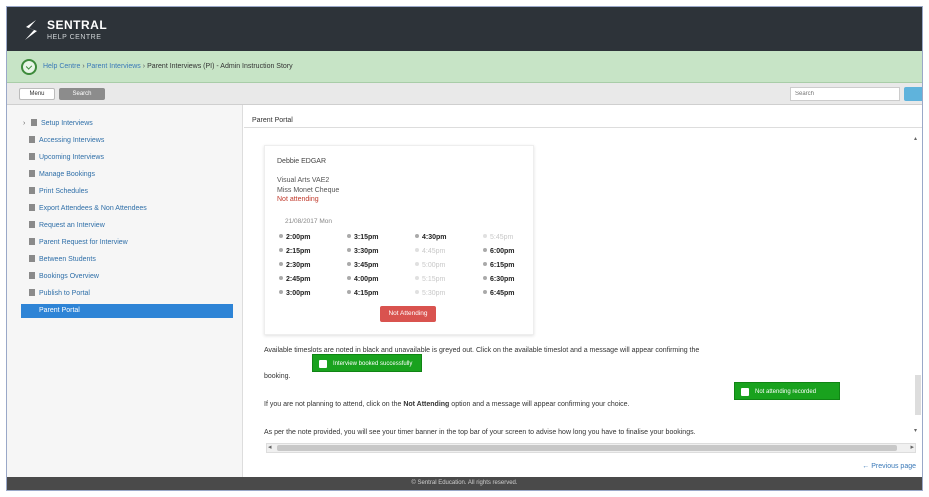  Describe the element at coordinates (127, 158) in the screenshot. I see `sidebar-item-upcoming-interviews: Upcoming Interviews` at that location.